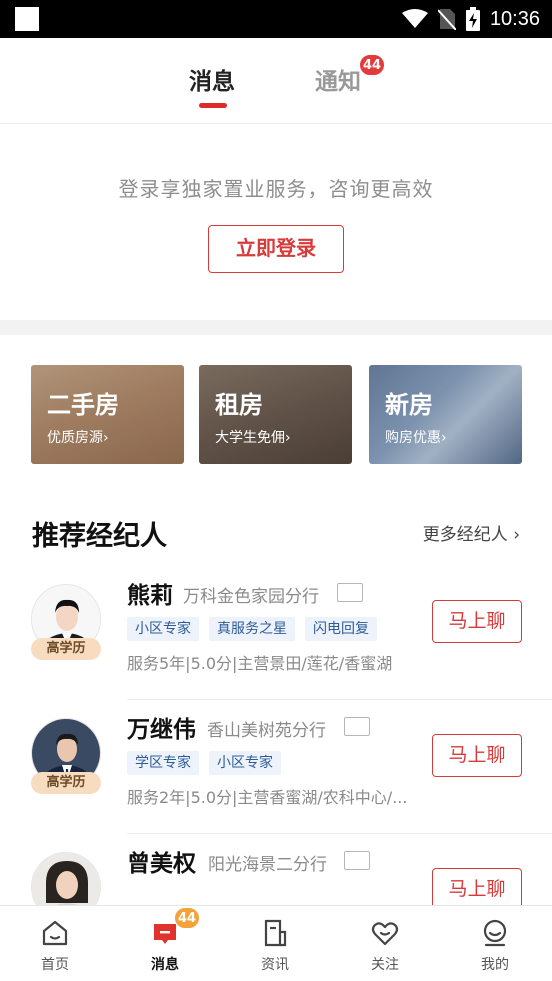  I want to click on card-title: 租房, so click(239, 405).